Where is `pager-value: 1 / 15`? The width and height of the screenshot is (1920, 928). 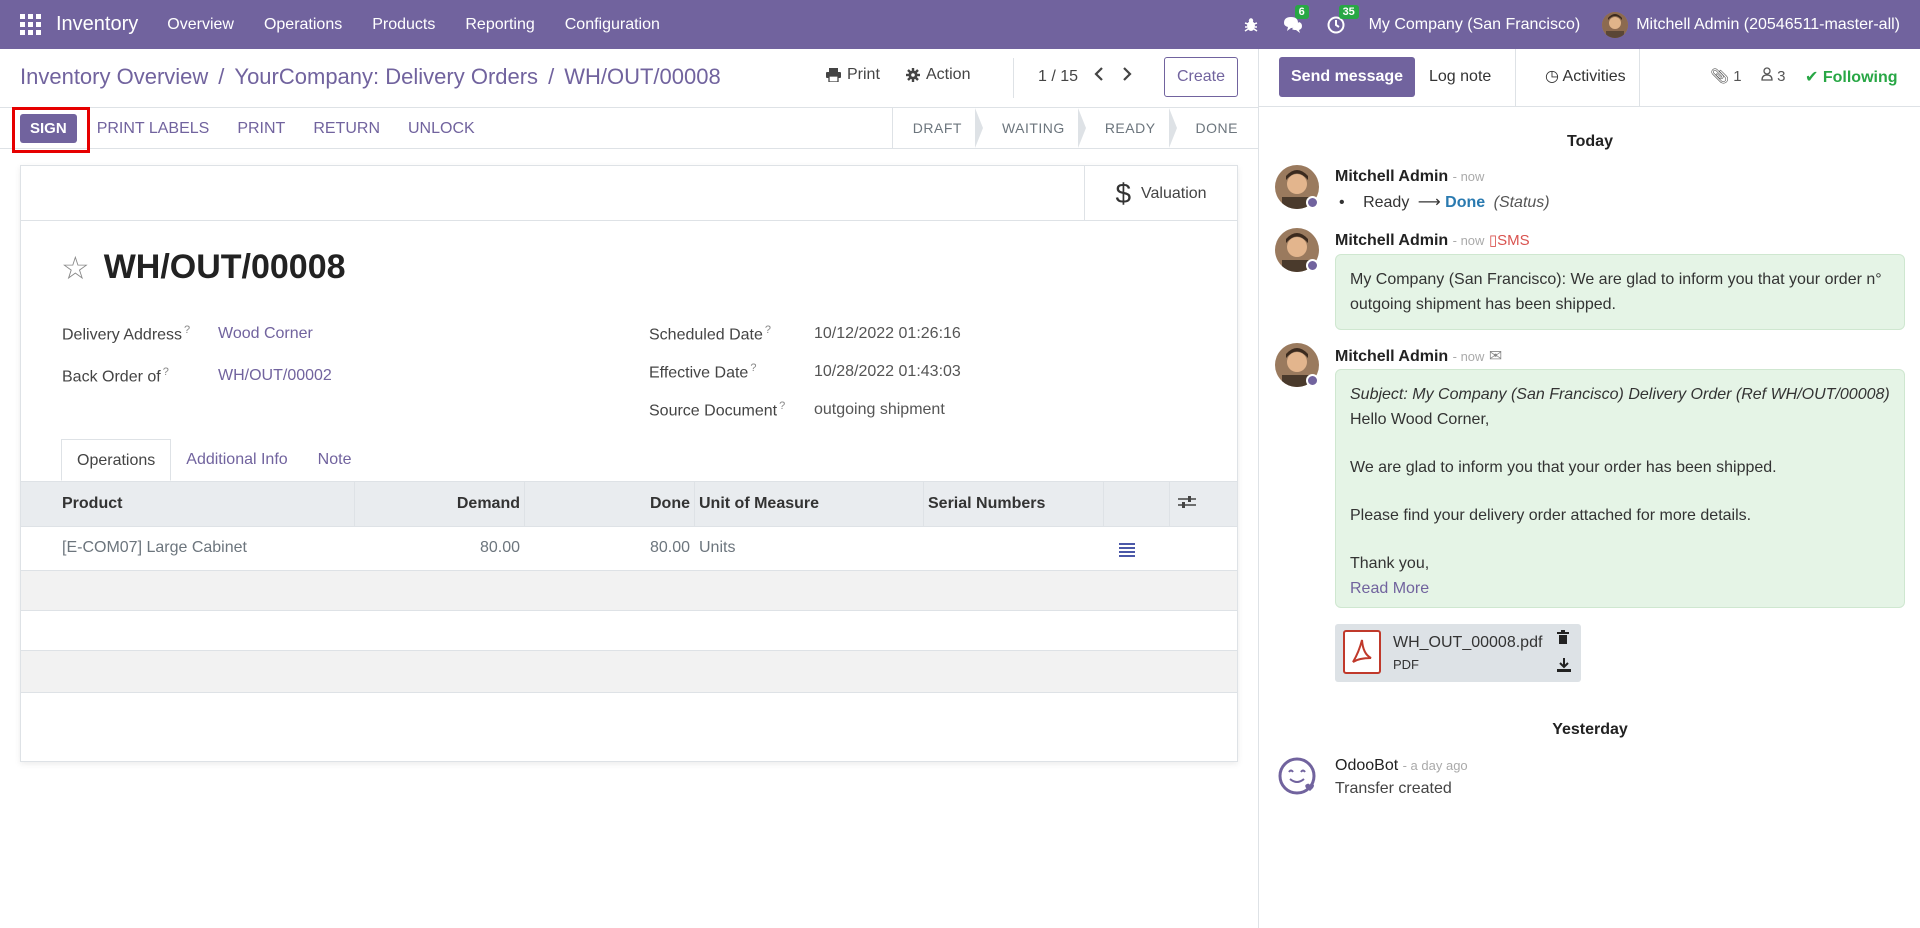 pager-value: 1 / 15 is located at coordinates (1058, 77).